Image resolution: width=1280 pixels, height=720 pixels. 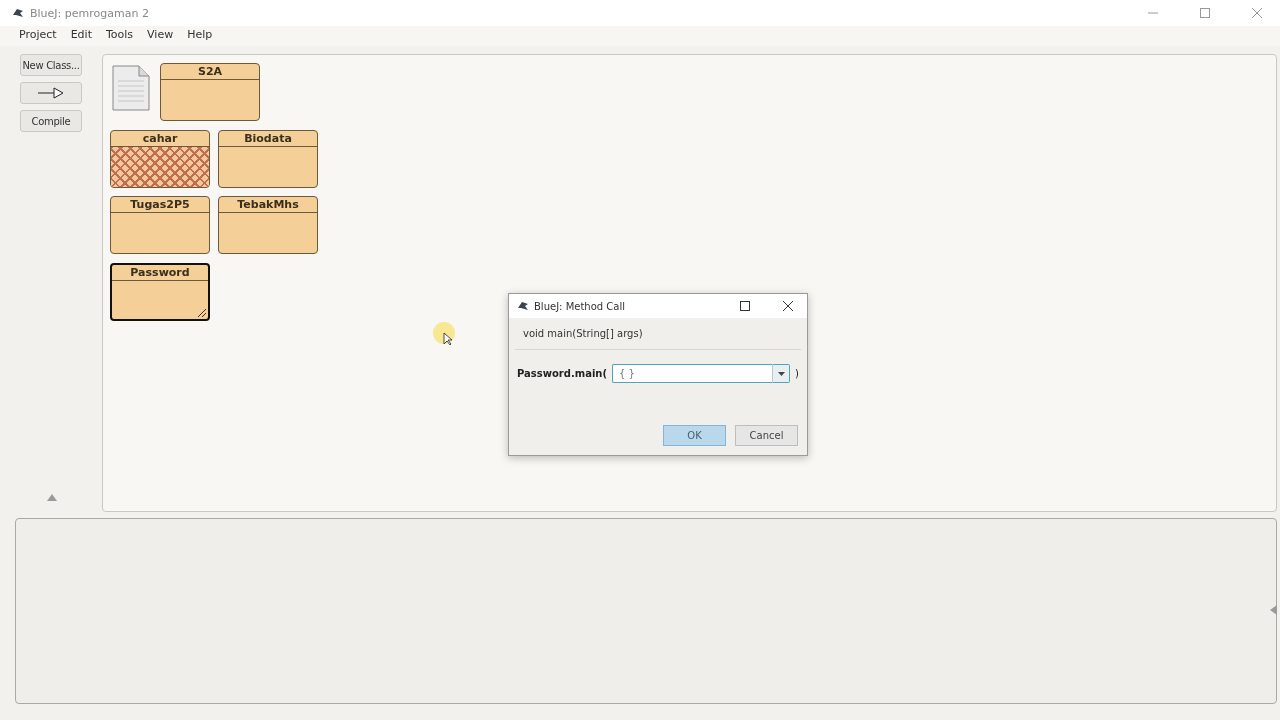 What do you see at coordinates (160, 225) in the screenshot?
I see `class-box: Tugas2P5` at bounding box center [160, 225].